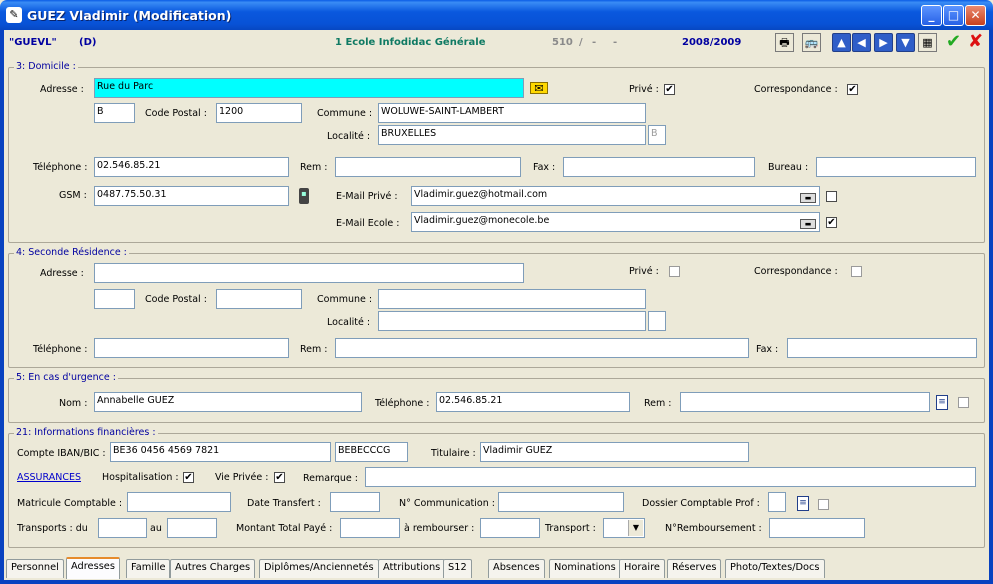  What do you see at coordinates (805, 402) in the screenshot?
I see `urgence-rem-input` at bounding box center [805, 402].